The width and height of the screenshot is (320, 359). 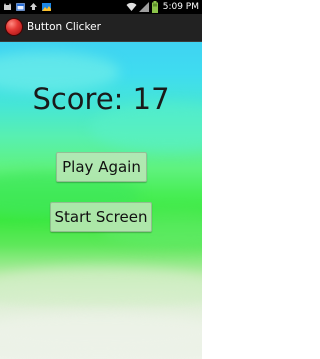 What do you see at coordinates (144, 7) in the screenshot?
I see `signal-icon` at bounding box center [144, 7].